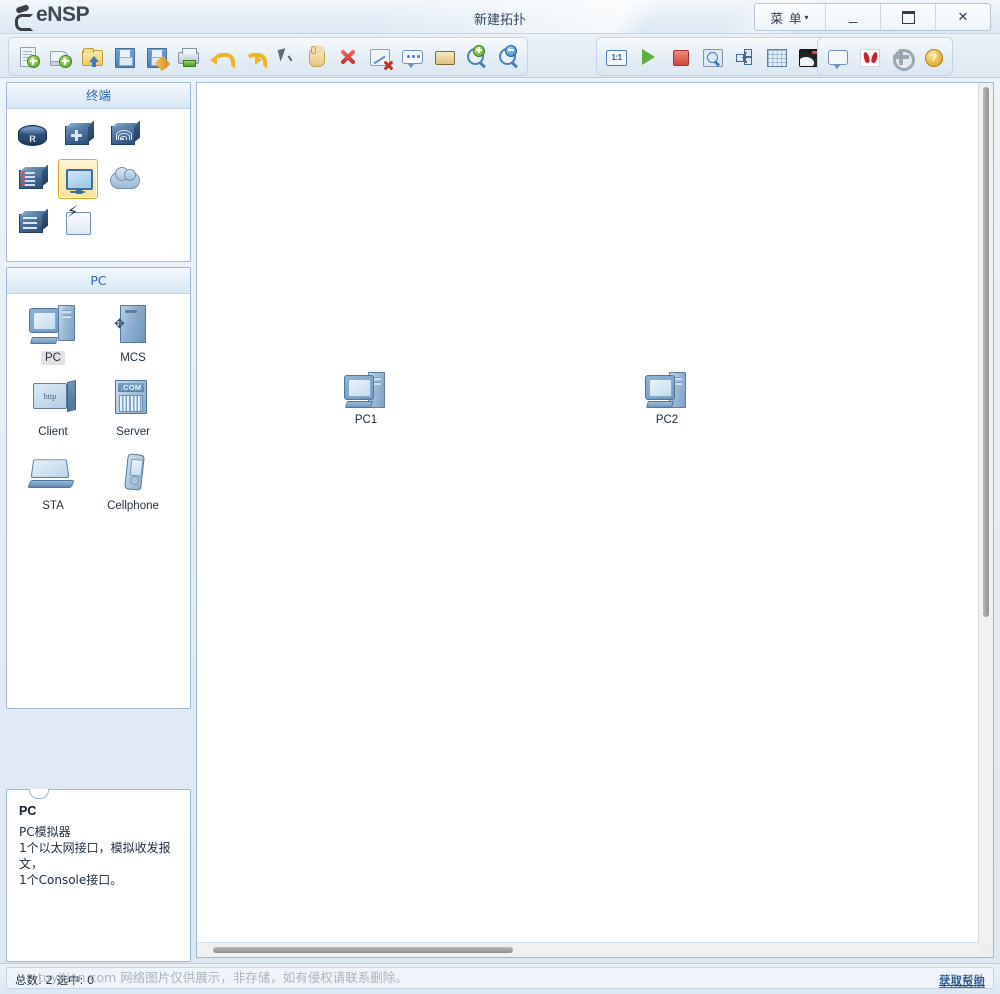 The image size is (1000, 994). I want to click on add-description-button, so click(412, 56).